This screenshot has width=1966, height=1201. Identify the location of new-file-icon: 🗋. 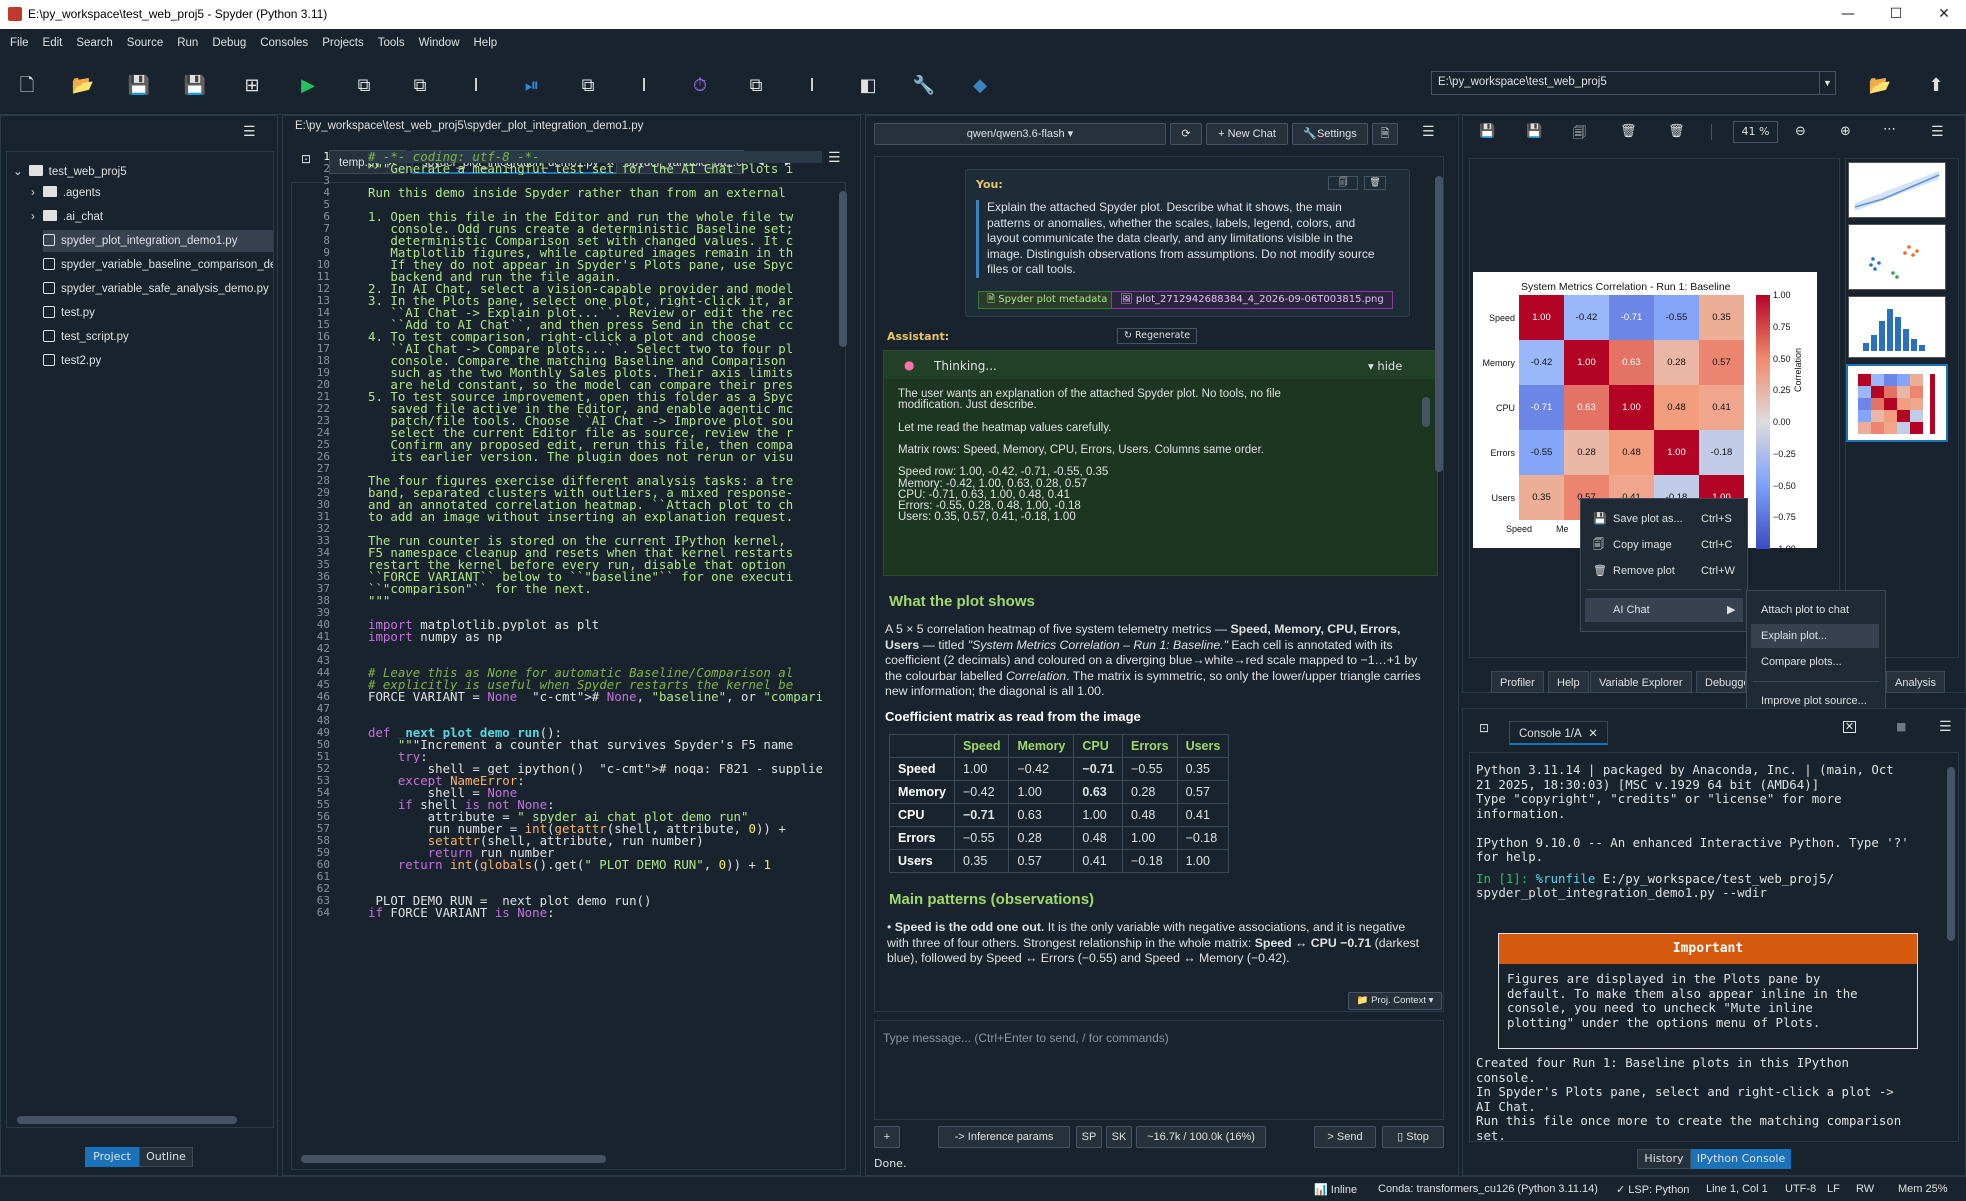
(27, 86).